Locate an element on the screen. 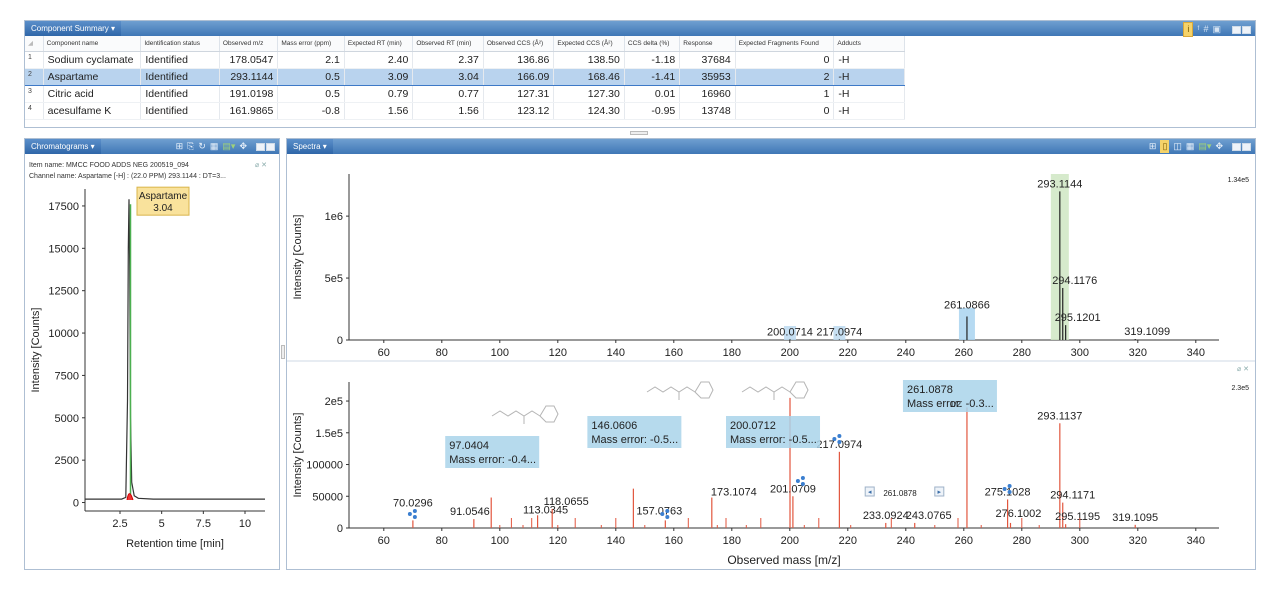  peak-label-name: Aspartame is located at coordinates (163, 196).